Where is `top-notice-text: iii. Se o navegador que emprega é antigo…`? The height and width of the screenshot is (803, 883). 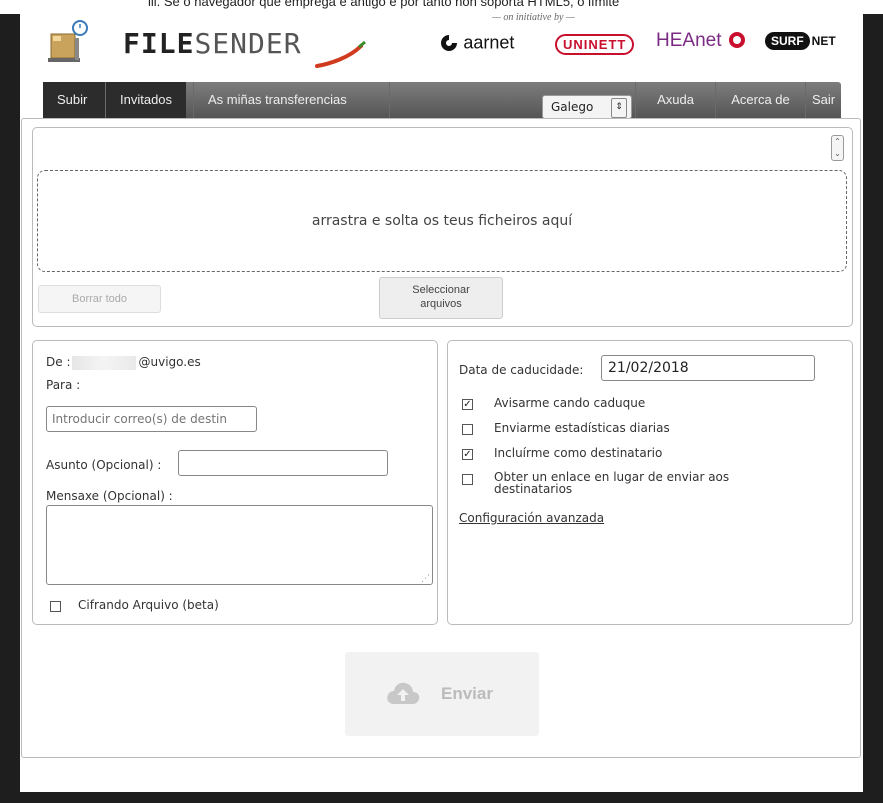
top-notice-text: iii. Se o navegador que emprega é antigo… is located at coordinates (384, 4).